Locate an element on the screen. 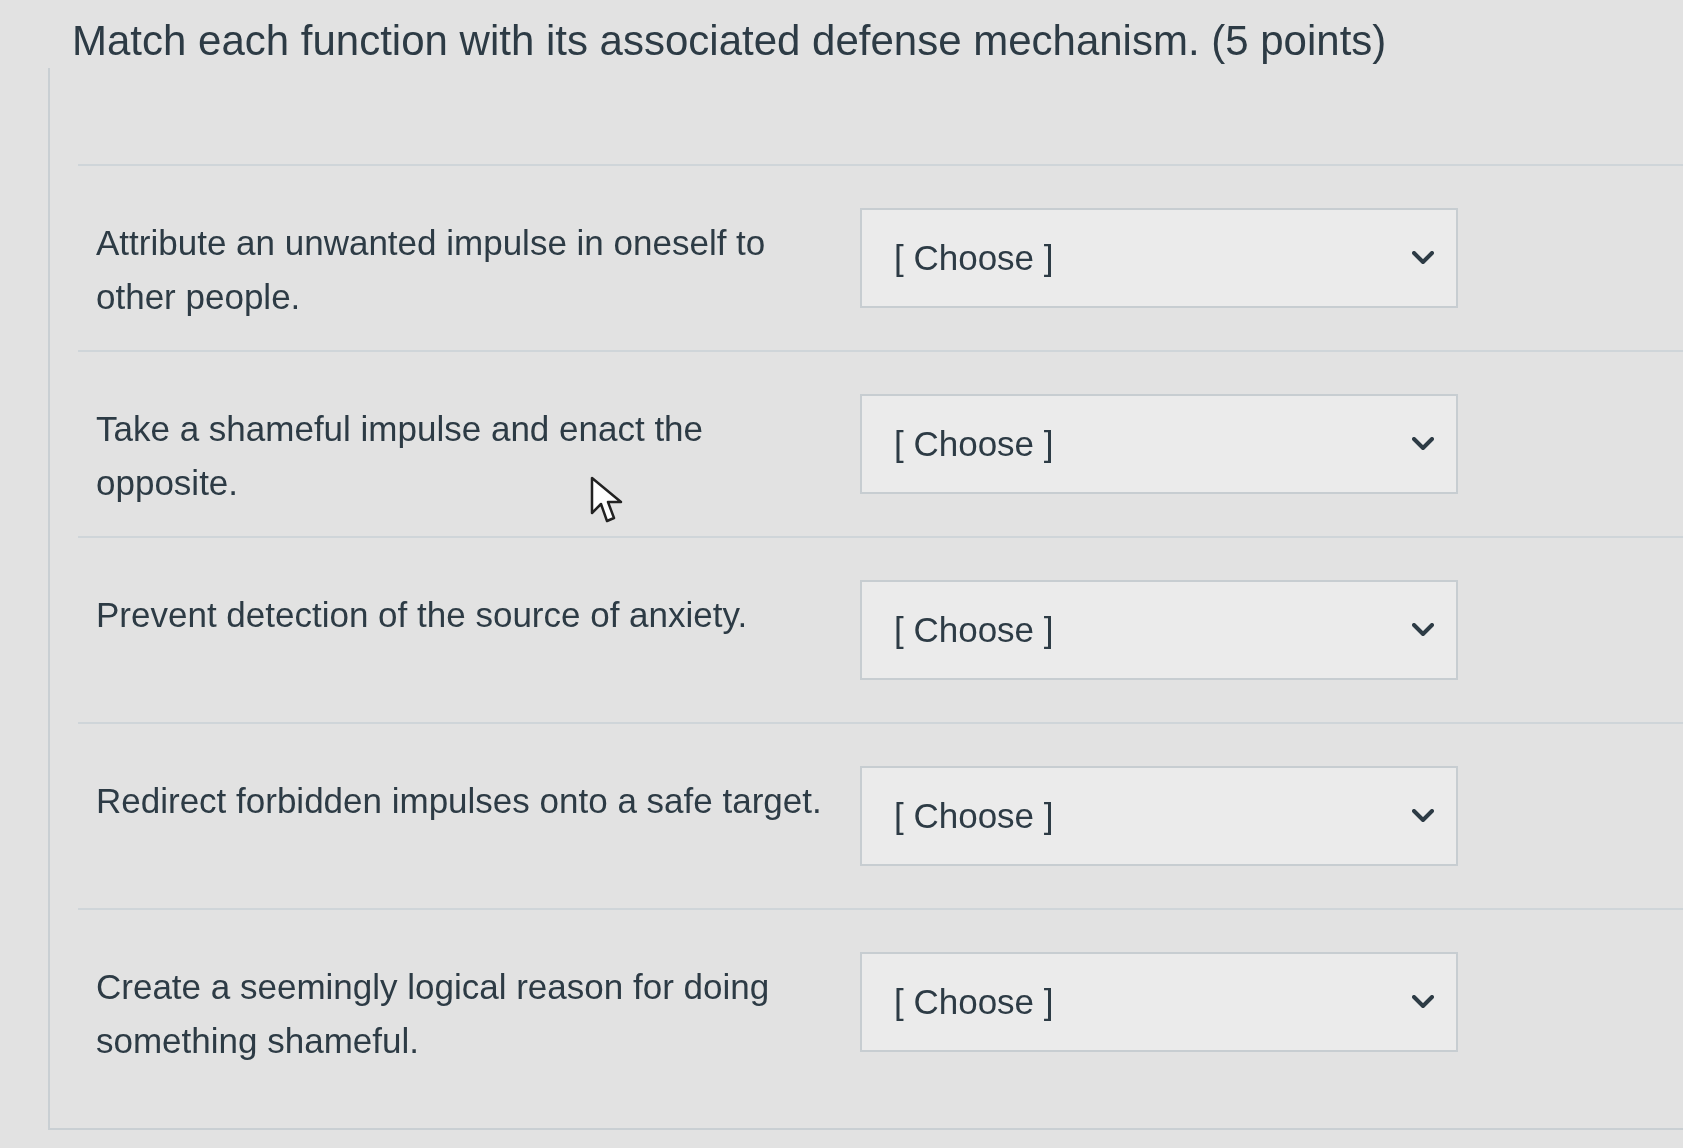 This screenshot has height=1148, width=1683. question-title: Match each function with its associated defense mechanism. (5 points) is located at coordinates (730, 41).